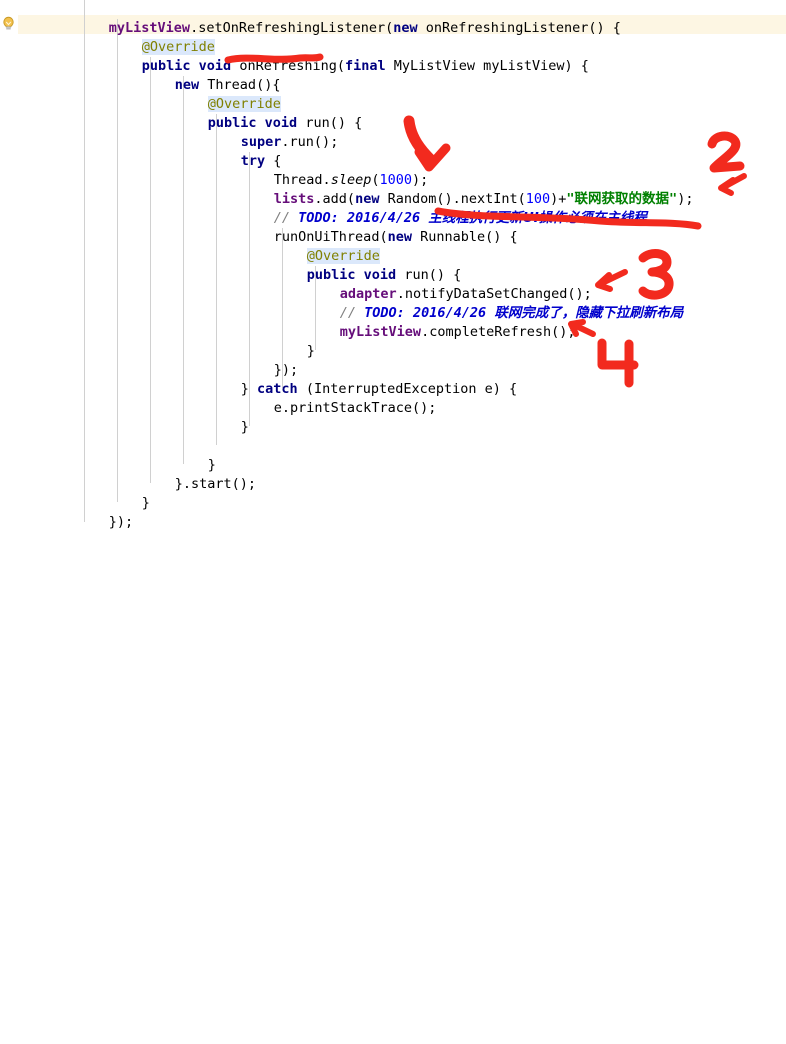 Image resolution: width=786 pixels, height=1044 pixels. Describe the element at coordinates (323, 208) in the screenshot. I see `code-line: // TODO: 2016/4/26 主线程执行更新UI操作必须在主线程` at that location.